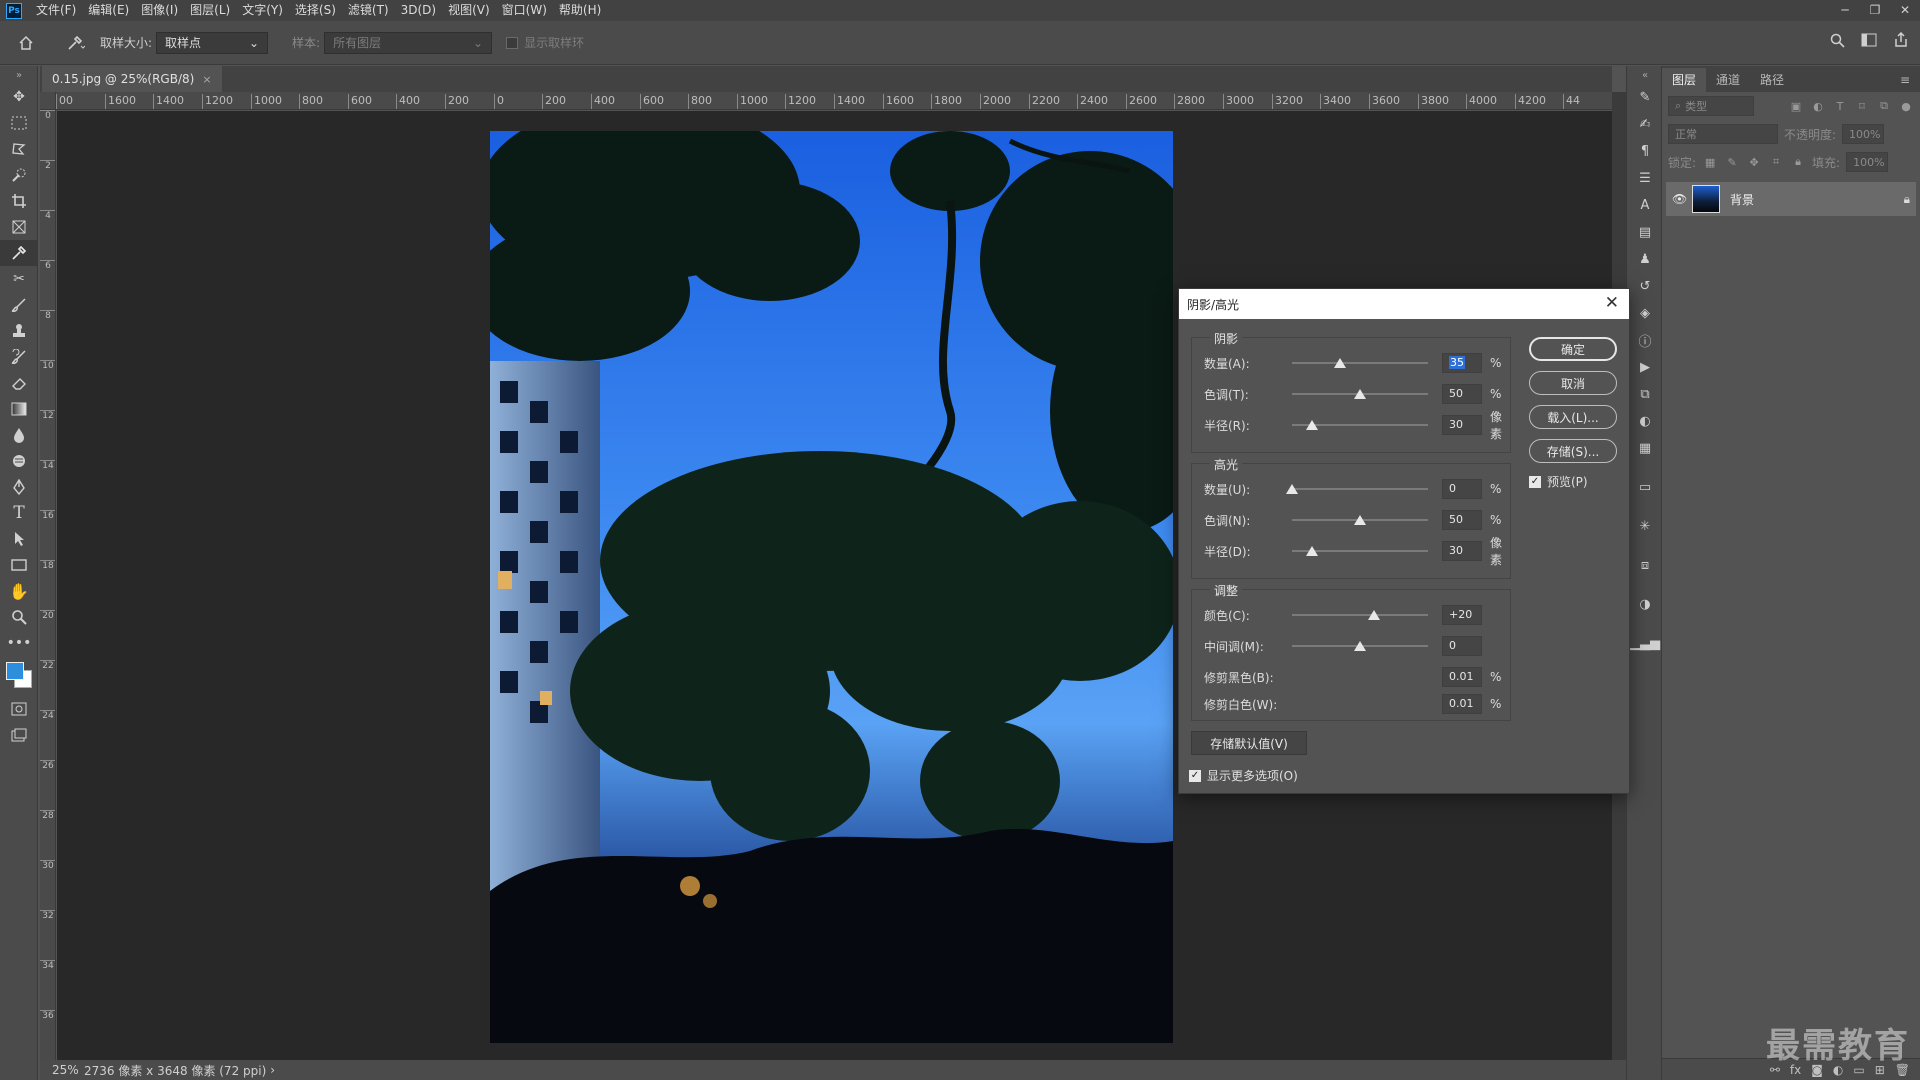  Describe the element at coordinates (580, 10) in the screenshot. I see `menu-help: 帮助(H)` at that location.